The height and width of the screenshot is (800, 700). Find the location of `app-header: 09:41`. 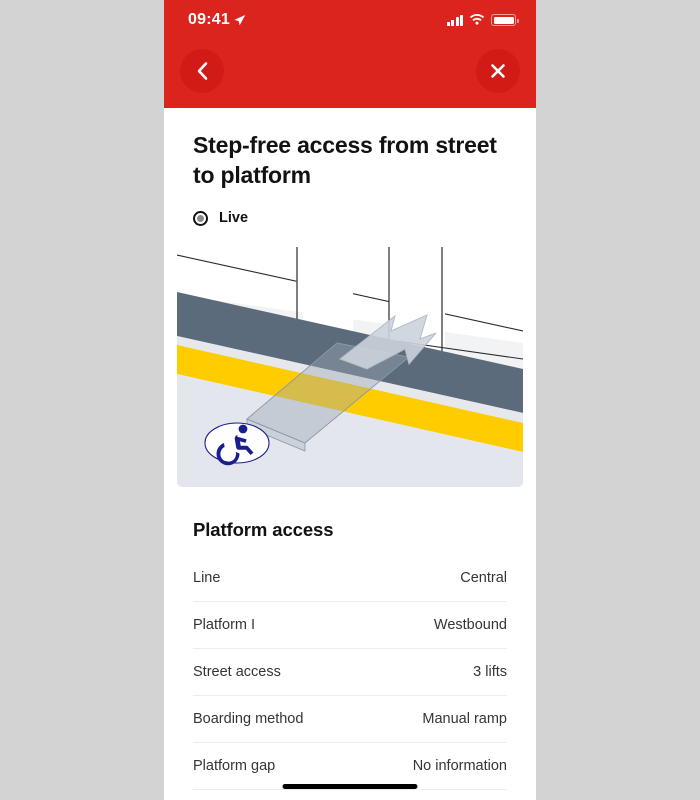

app-header: 09:41 is located at coordinates (350, 54).